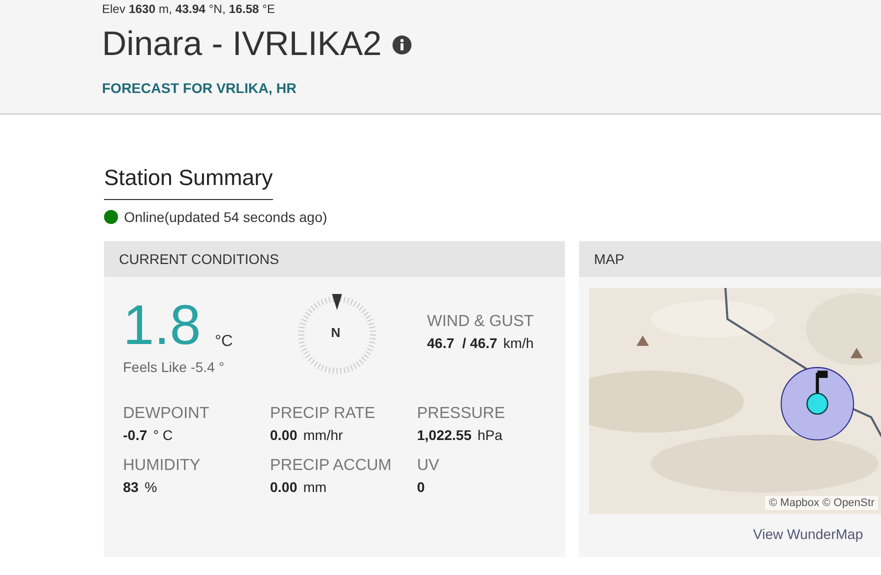 This screenshot has height=575, width=881. I want to click on wundermap-link: View WunderMap, so click(817, 534).